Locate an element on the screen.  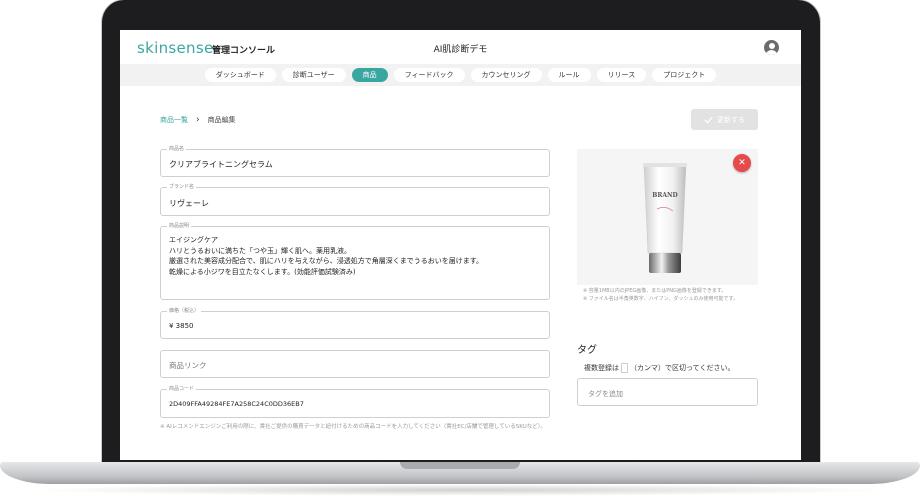
tab-dashboard: ダッシュボード is located at coordinates (240, 75).